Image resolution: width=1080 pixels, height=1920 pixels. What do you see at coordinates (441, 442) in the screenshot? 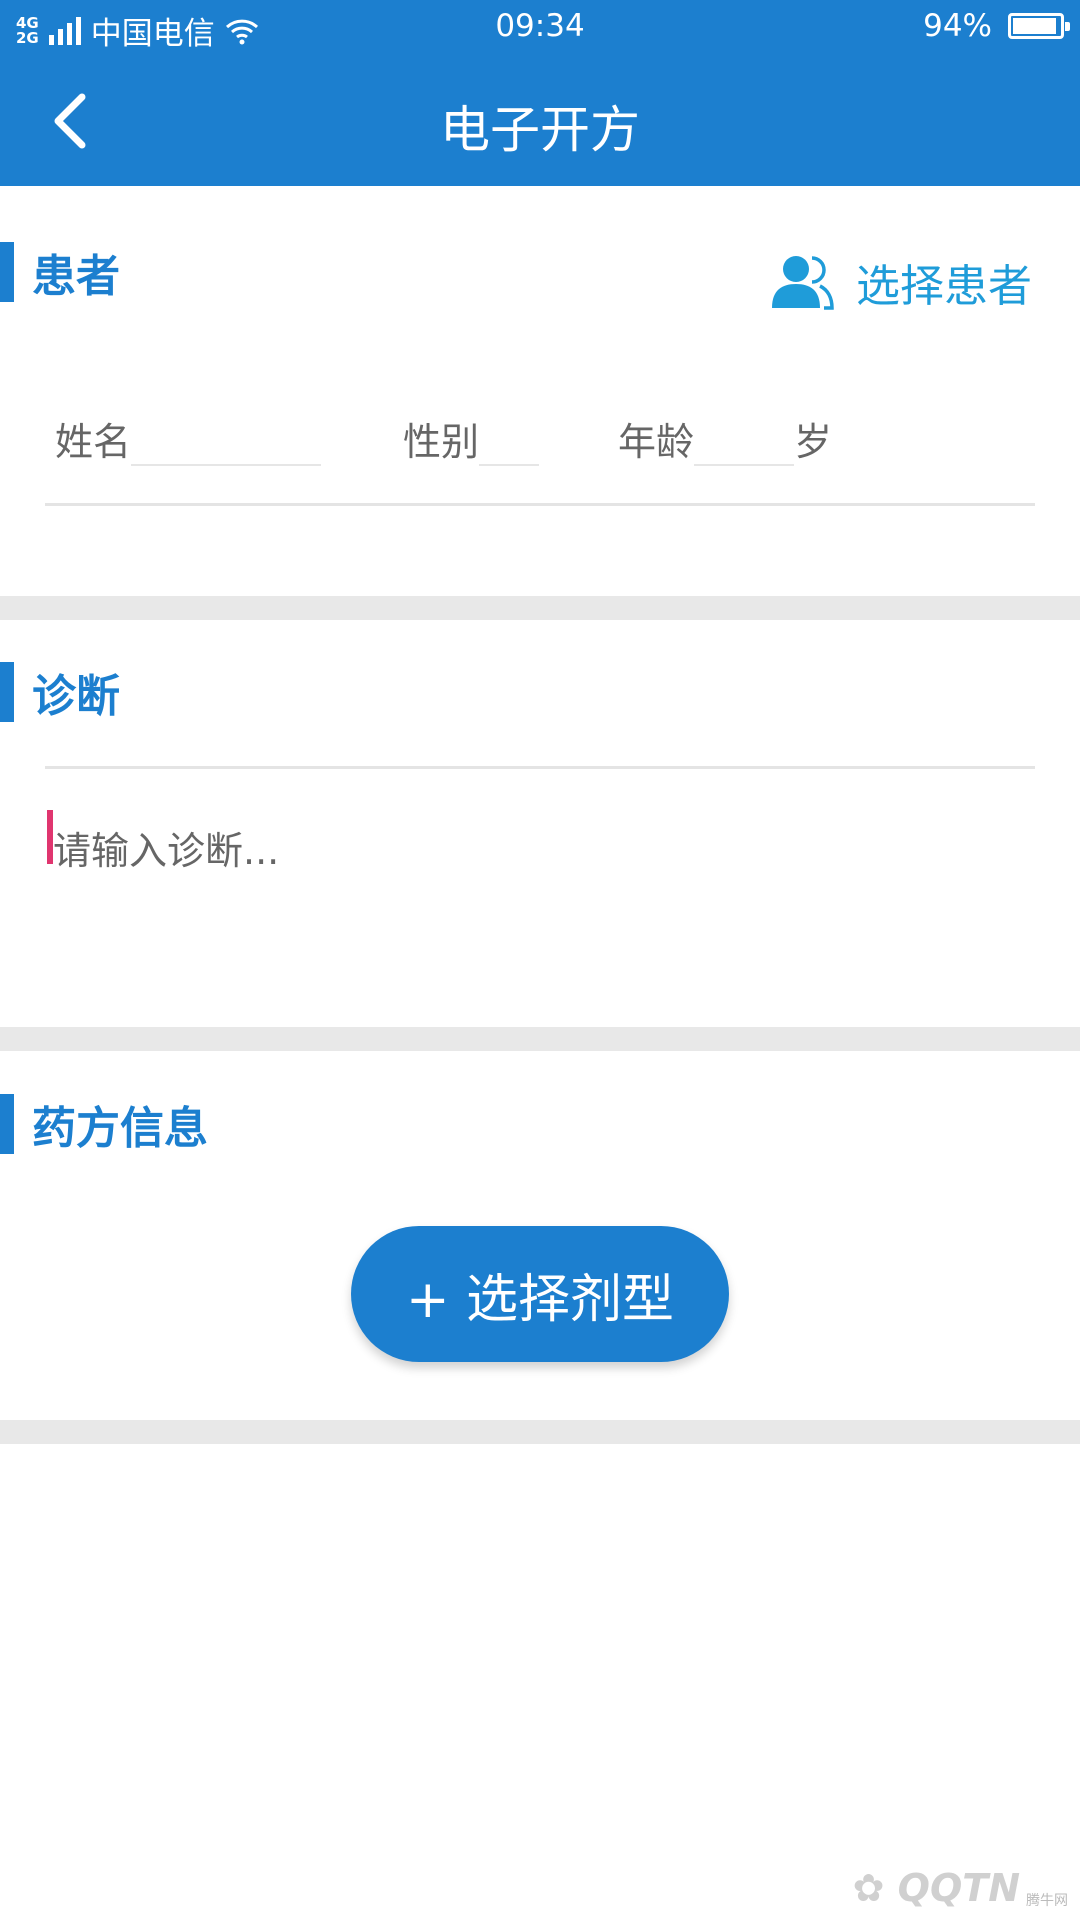
I see `gender-label: 性别` at bounding box center [441, 442].